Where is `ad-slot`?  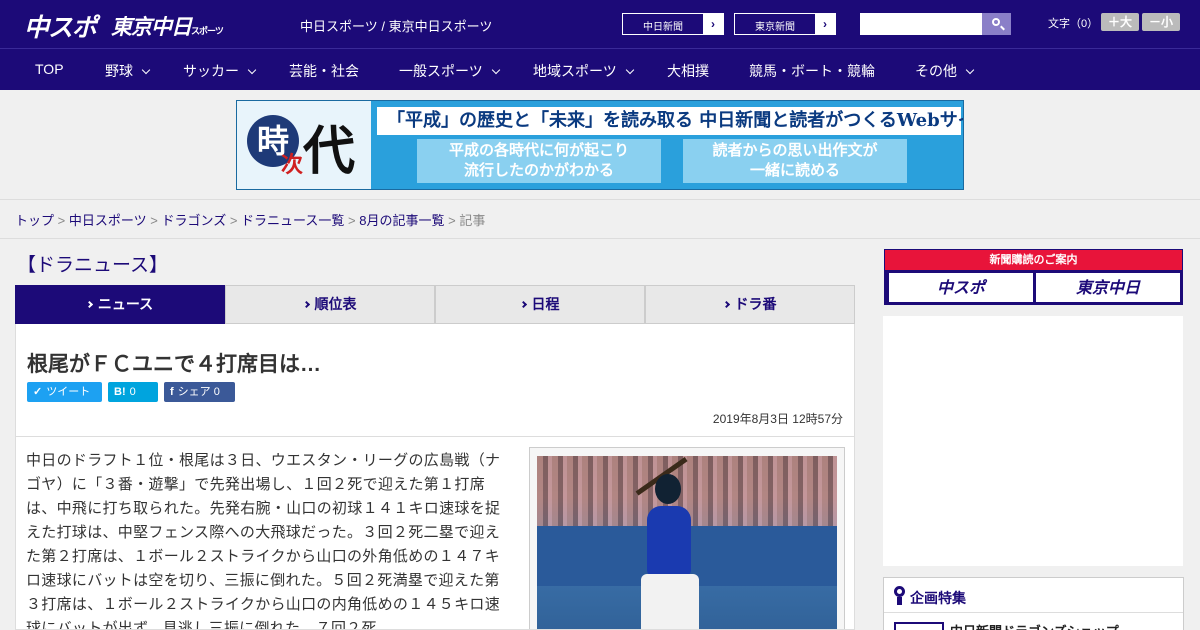
ad-slot is located at coordinates (1033, 441).